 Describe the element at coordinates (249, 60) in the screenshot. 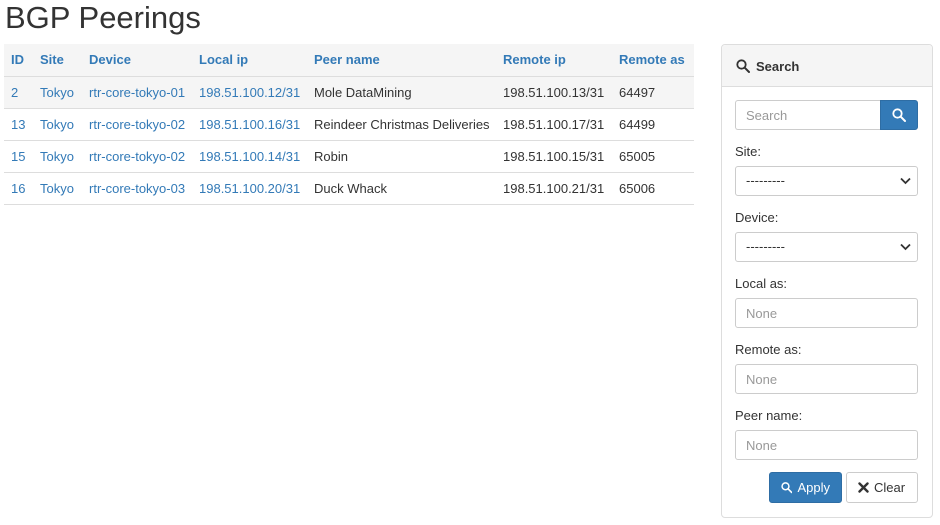

I see `column-header-local-ip: Local ip` at that location.